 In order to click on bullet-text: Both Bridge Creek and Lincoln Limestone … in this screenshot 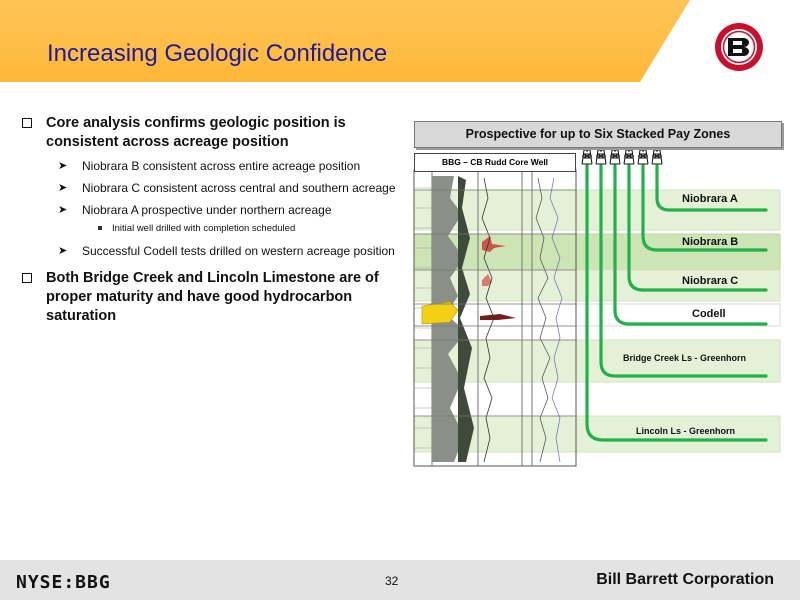, I will do `click(212, 297)`.